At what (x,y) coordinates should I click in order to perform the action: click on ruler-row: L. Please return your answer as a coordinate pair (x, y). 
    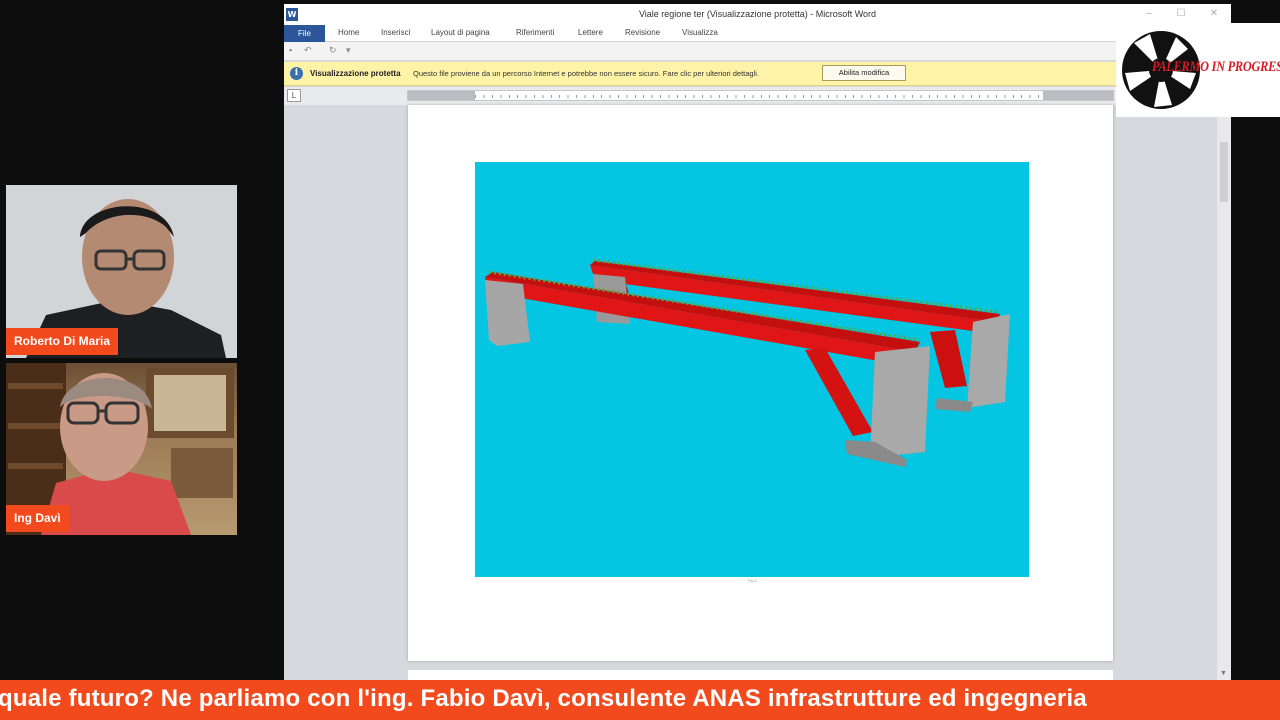
    Looking at the image, I should click on (757, 96).